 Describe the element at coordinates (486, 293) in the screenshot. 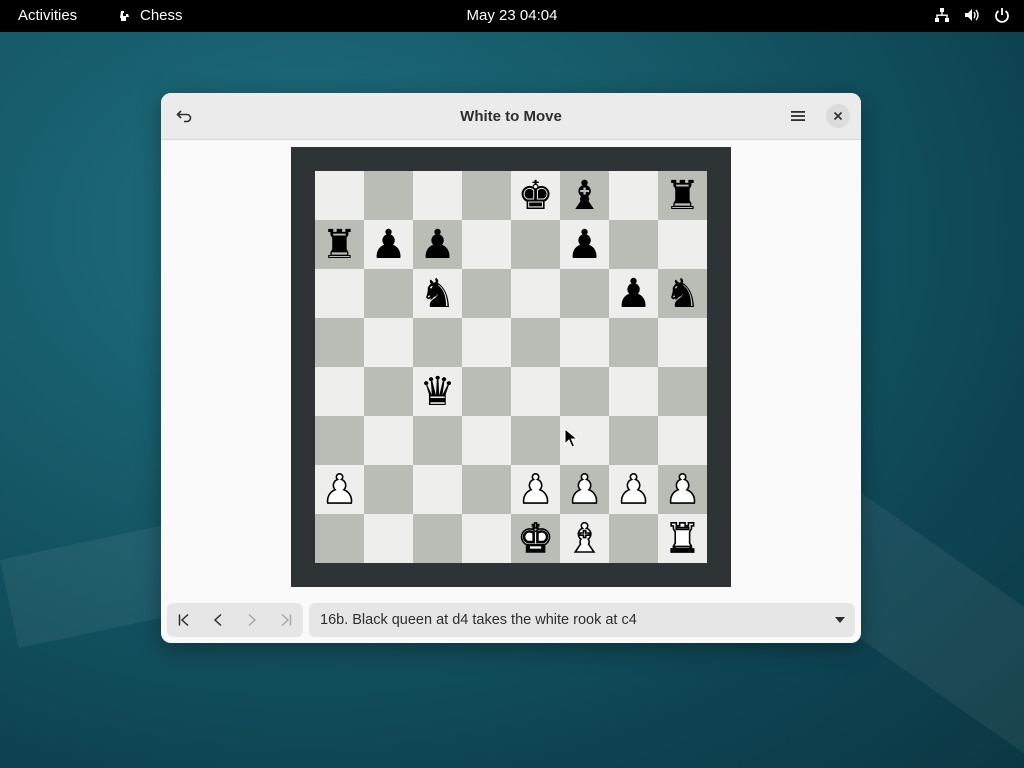

I see `square-d6` at that location.